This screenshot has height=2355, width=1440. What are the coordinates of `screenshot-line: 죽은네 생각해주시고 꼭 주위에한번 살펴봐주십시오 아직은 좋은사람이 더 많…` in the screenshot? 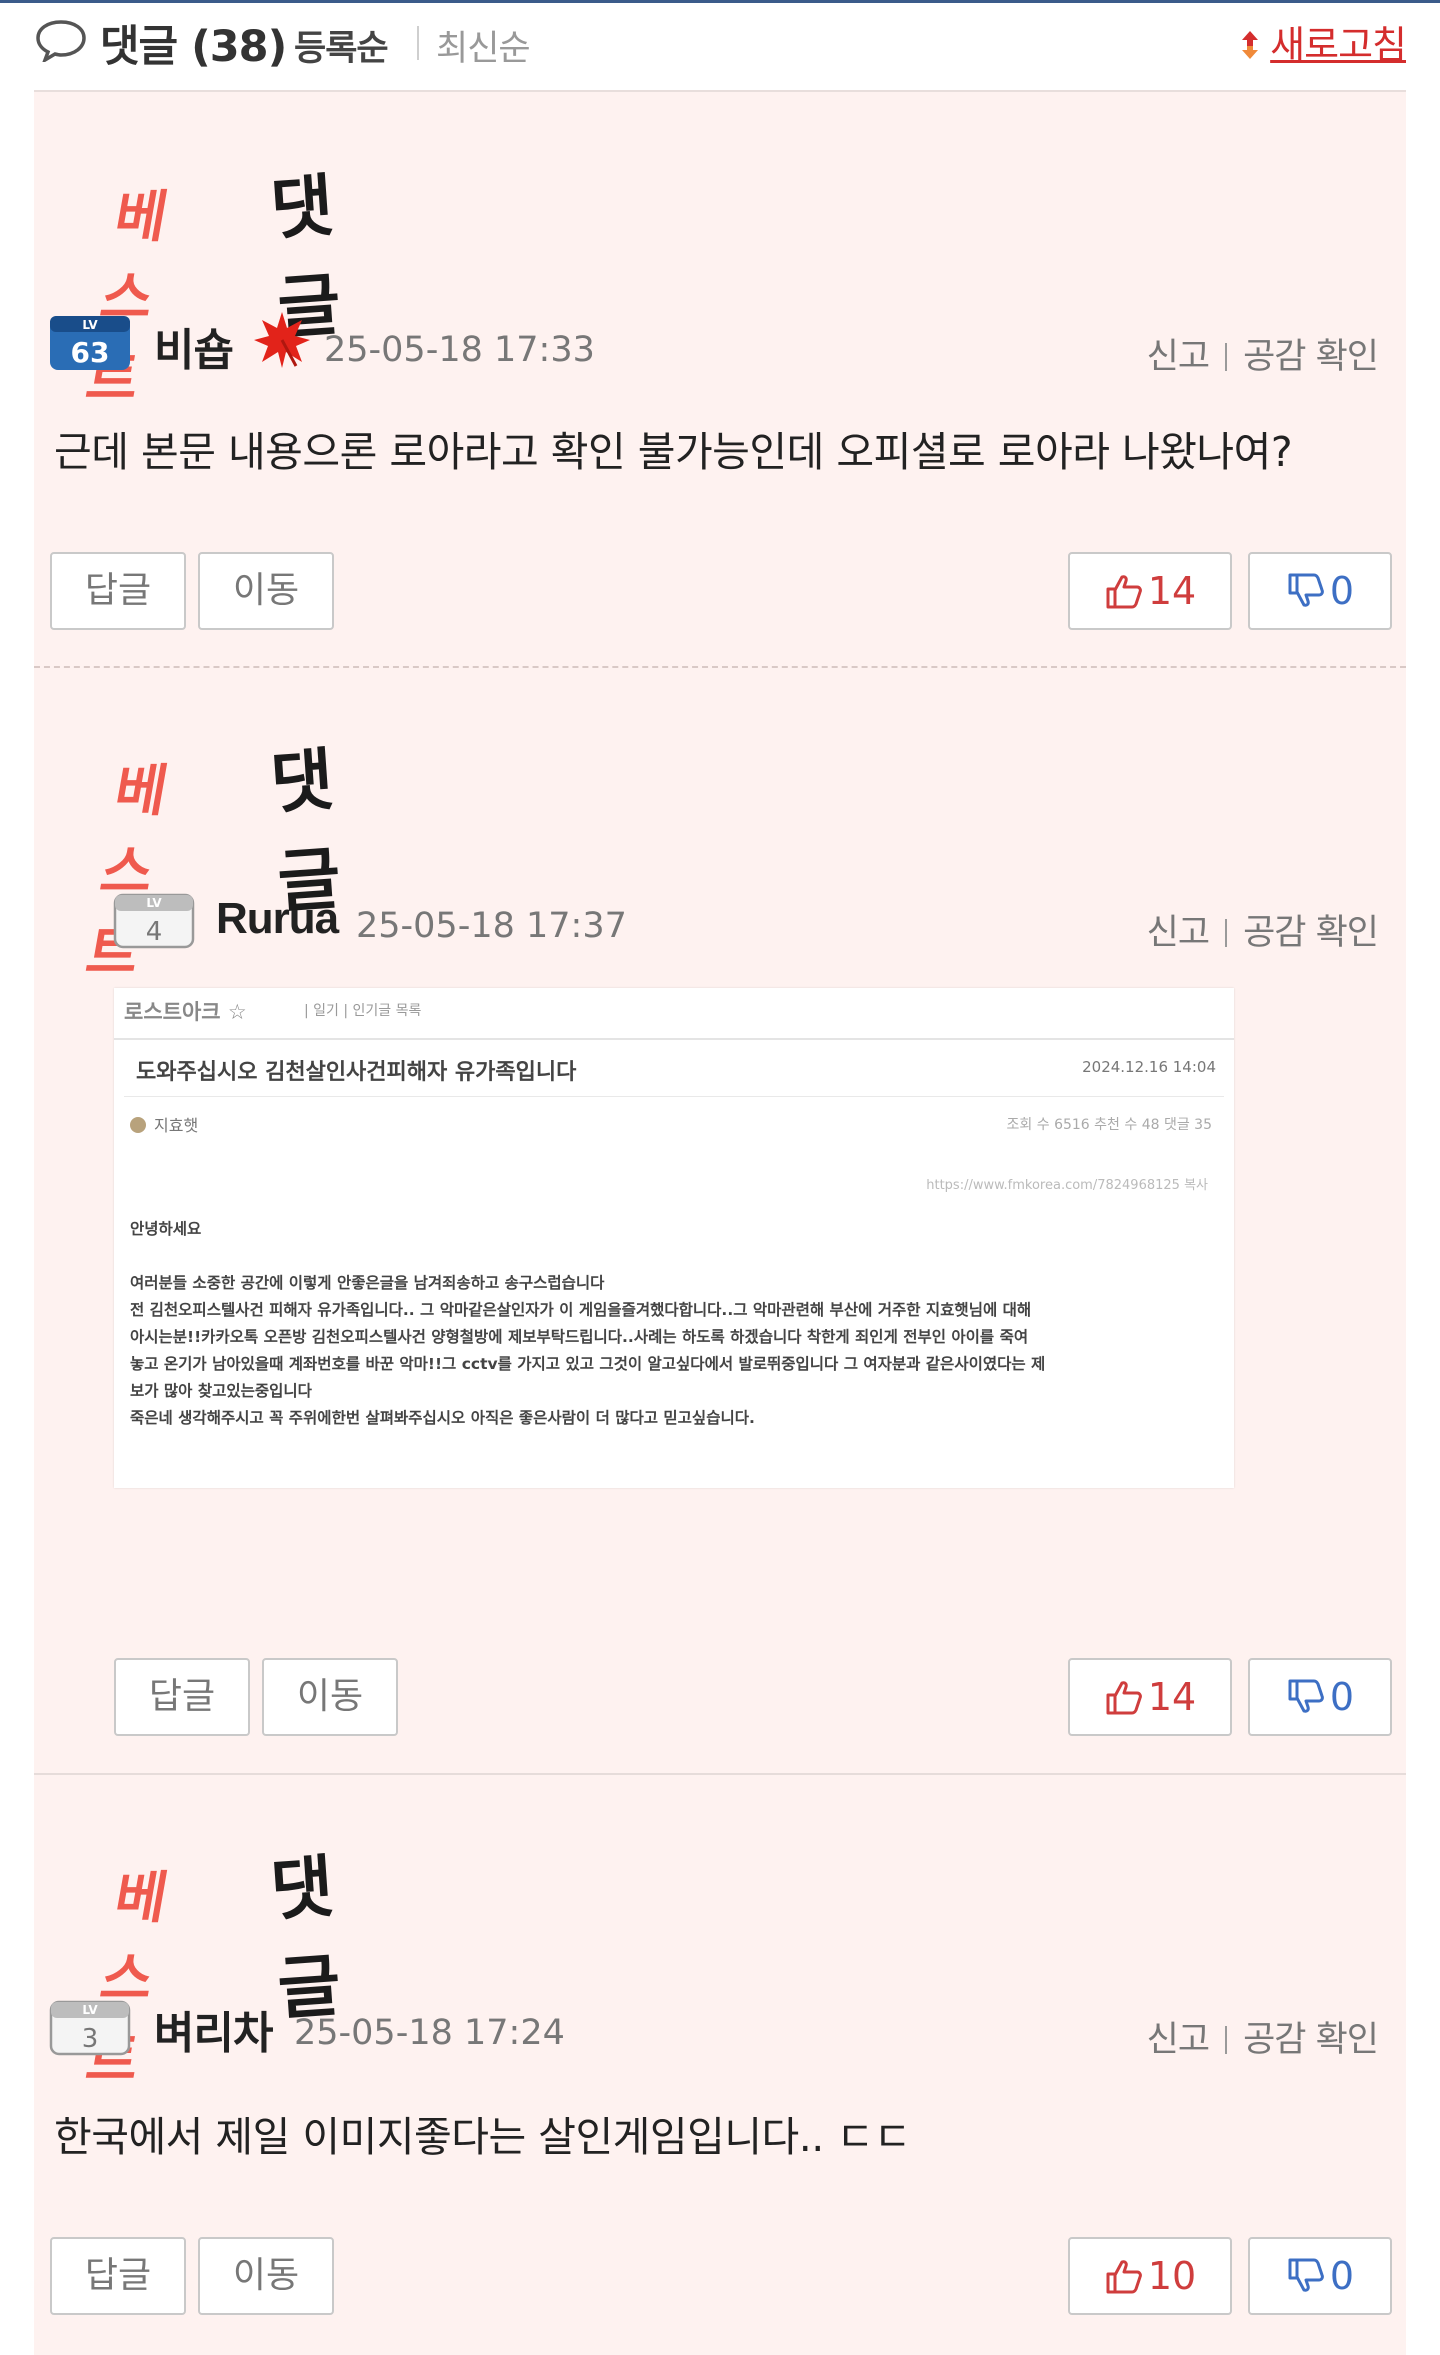 It's located at (442, 1418).